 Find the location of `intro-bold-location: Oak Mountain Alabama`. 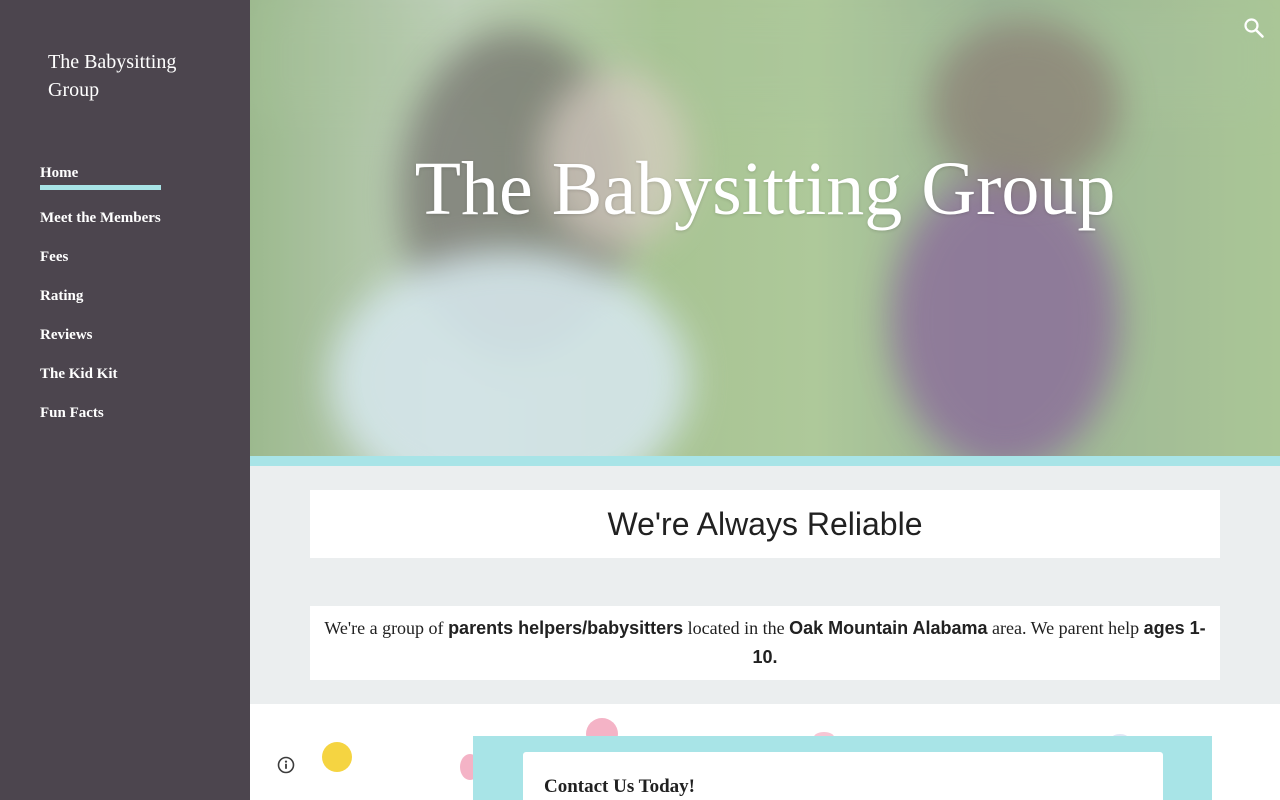

intro-bold-location: Oak Mountain Alabama is located at coordinates (888, 628).